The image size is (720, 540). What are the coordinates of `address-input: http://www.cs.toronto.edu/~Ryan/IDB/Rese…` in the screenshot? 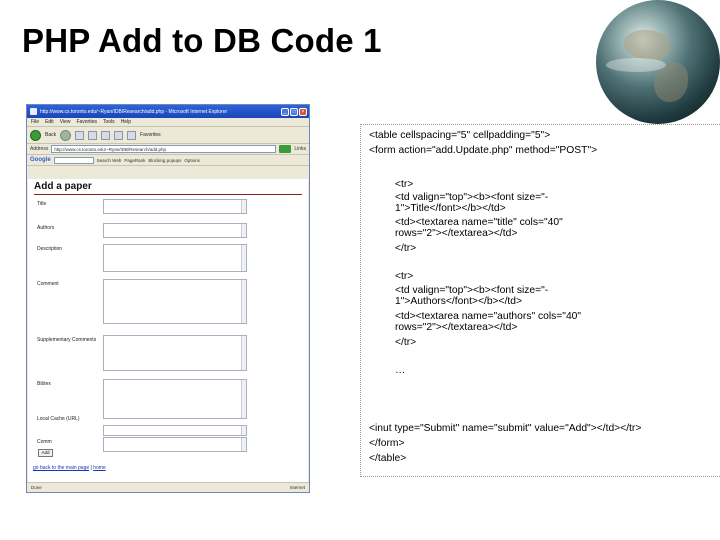 It's located at (164, 149).